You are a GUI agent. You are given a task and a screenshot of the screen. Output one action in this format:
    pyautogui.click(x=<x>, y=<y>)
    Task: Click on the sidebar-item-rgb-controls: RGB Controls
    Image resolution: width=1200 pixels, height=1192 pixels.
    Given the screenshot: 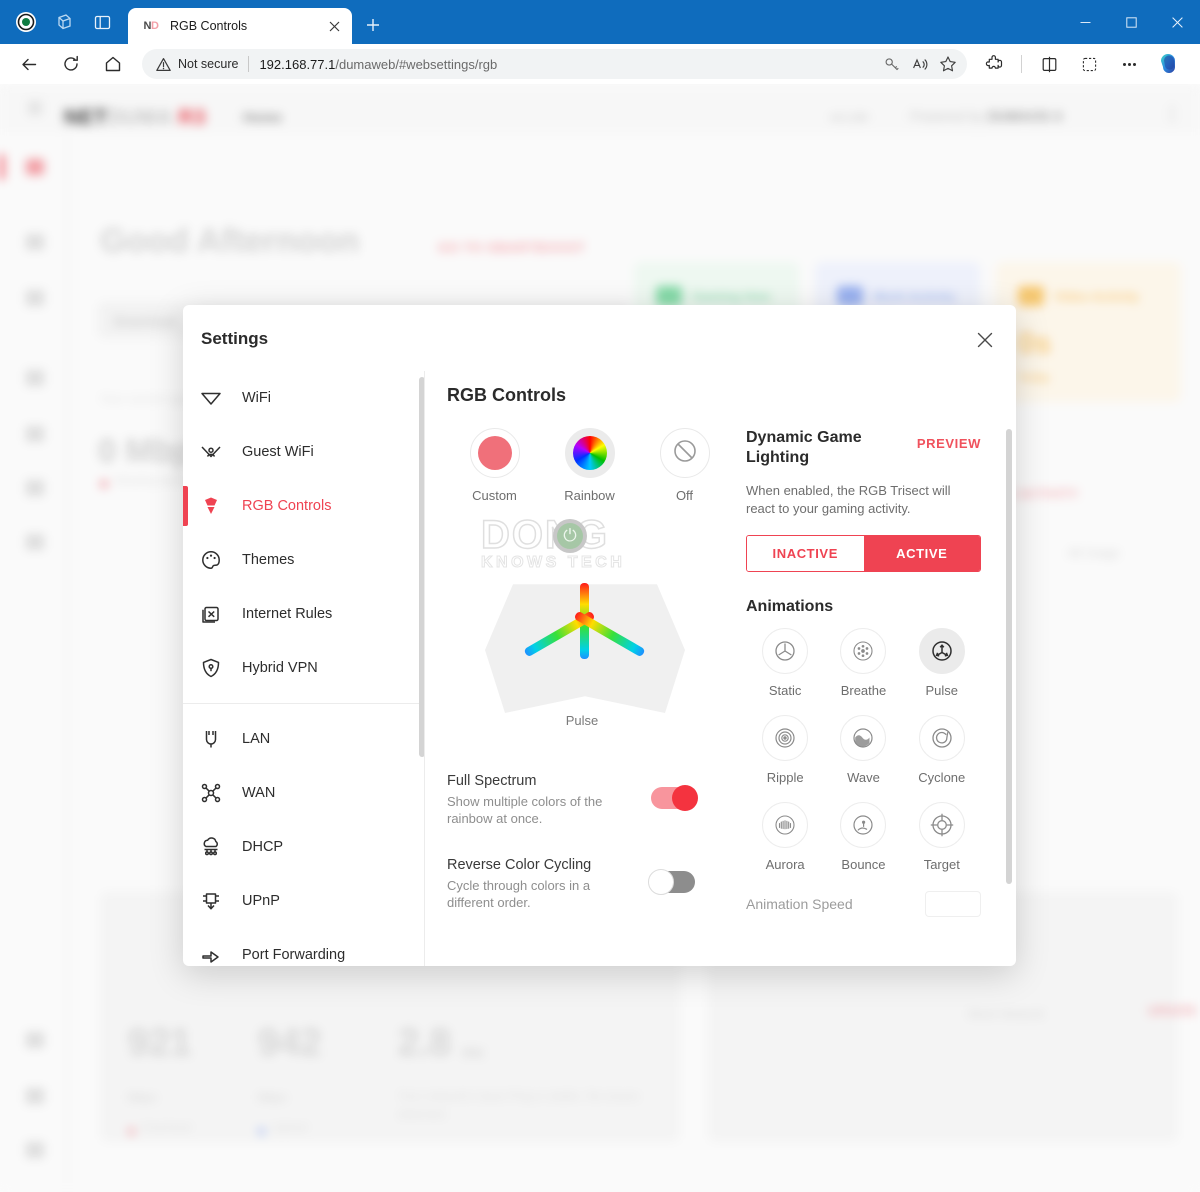 What is the action you would take?
    pyautogui.click(x=303, y=506)
    